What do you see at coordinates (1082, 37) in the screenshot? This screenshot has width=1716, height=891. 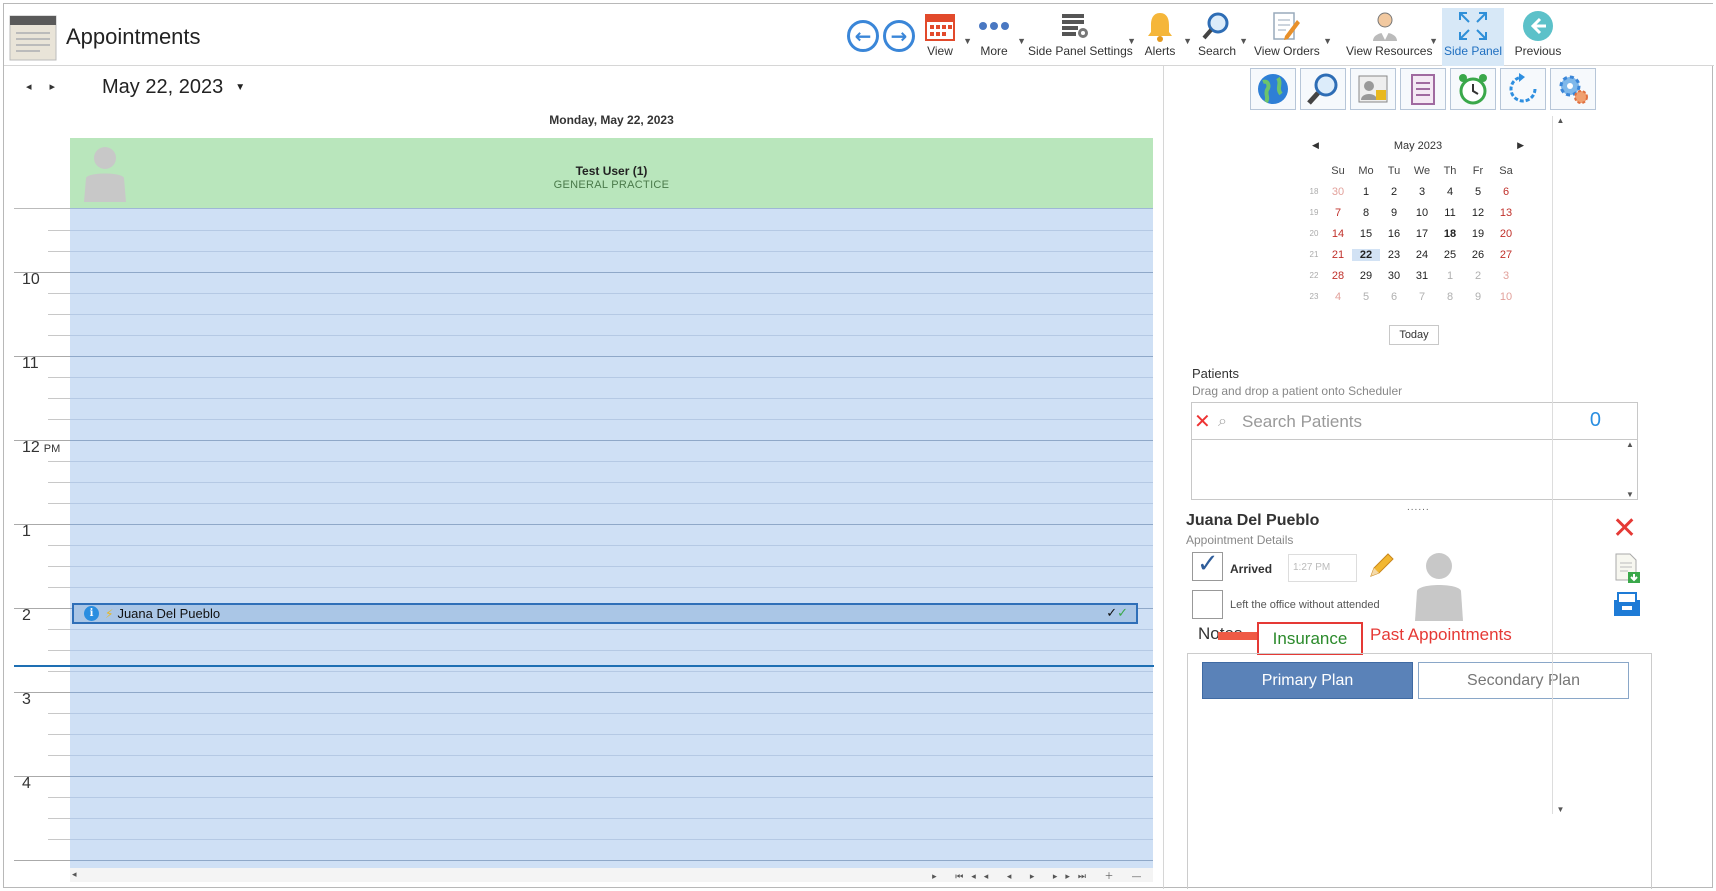 I see `side-panel-settings-button: Side Panel Settings ▼` at bounding box center [1082, 37].